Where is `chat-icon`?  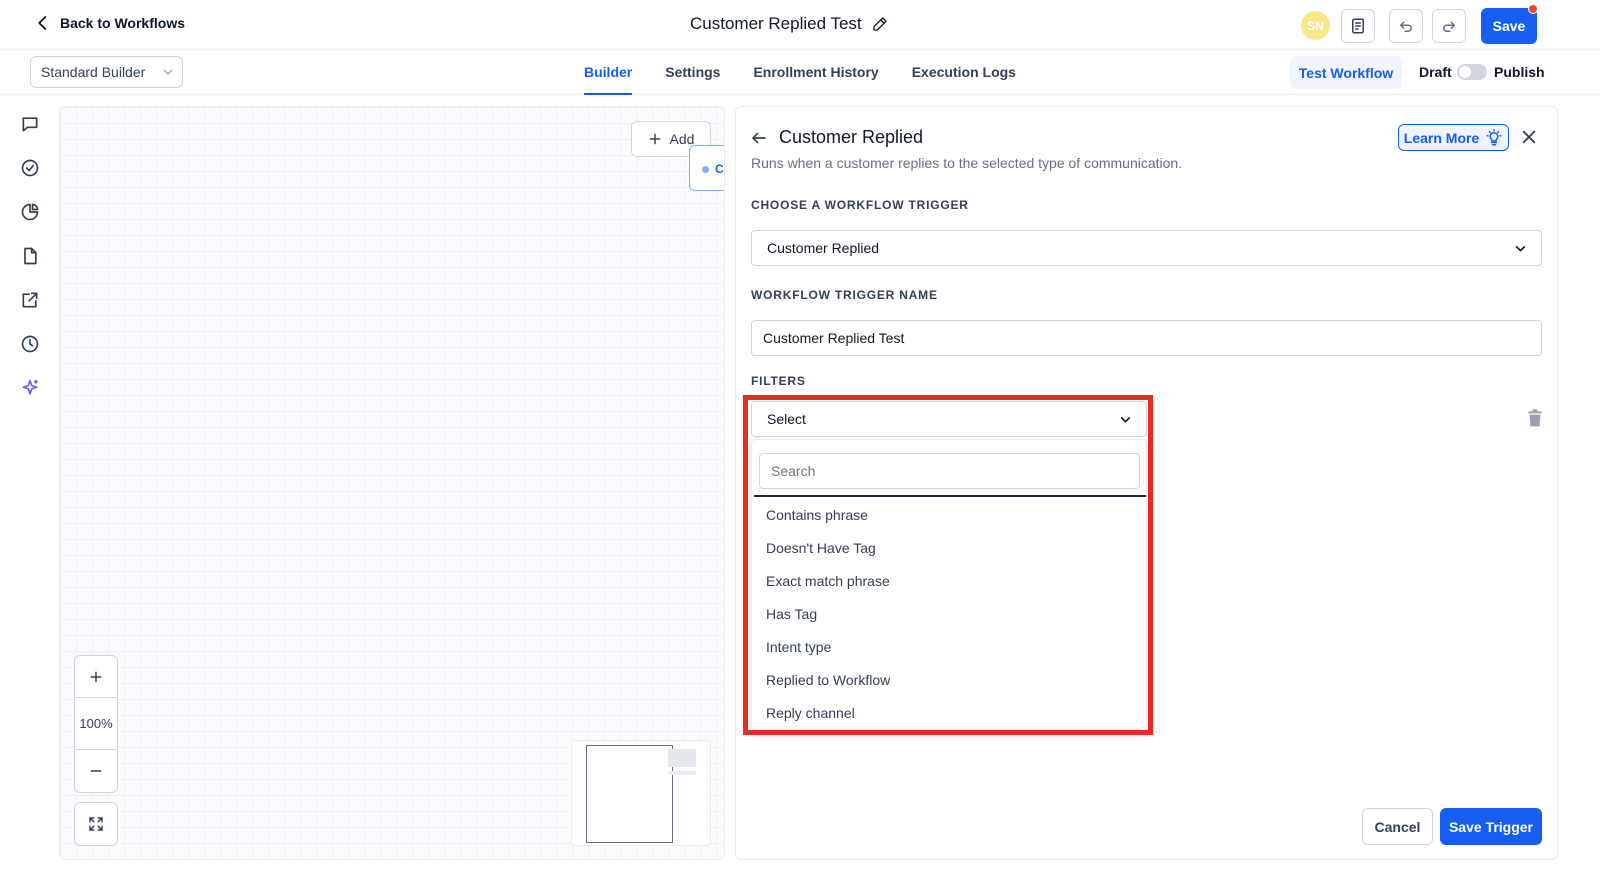 chat-icon is located at coordinates (30, 124).